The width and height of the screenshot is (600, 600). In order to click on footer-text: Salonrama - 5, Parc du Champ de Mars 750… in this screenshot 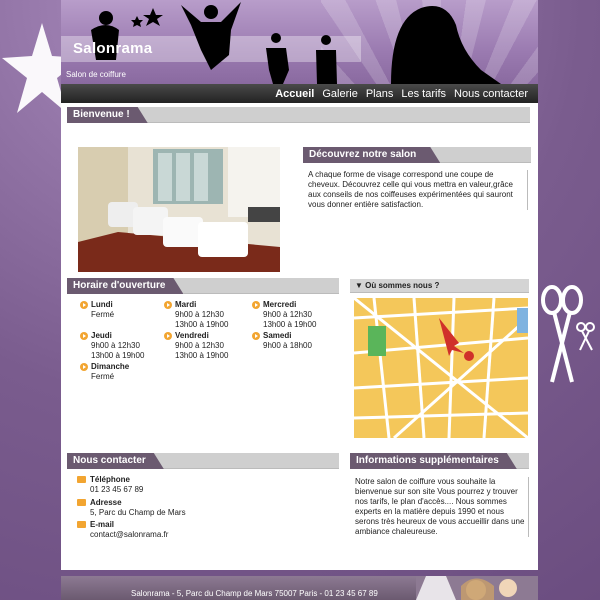, I will do `click(254, 593)`.